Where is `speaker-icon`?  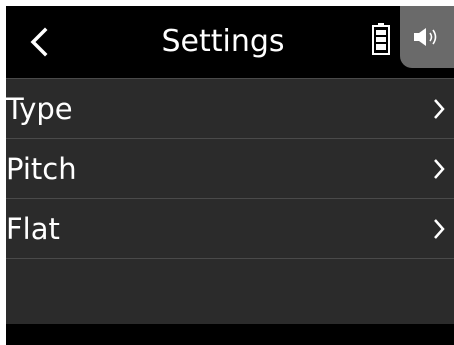
speaker-icon is located at coordinates (425, 37).